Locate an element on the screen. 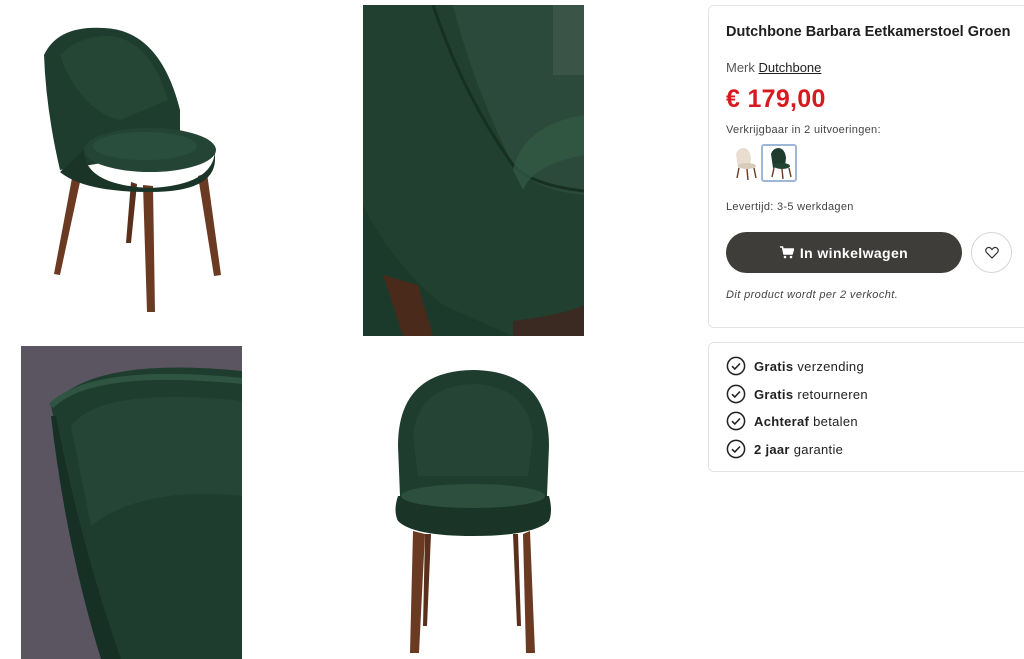 Image resolution: width=1024 pixels, height=659 pixels. chair-back-detail-illustration is located at coordinates (131, 502).